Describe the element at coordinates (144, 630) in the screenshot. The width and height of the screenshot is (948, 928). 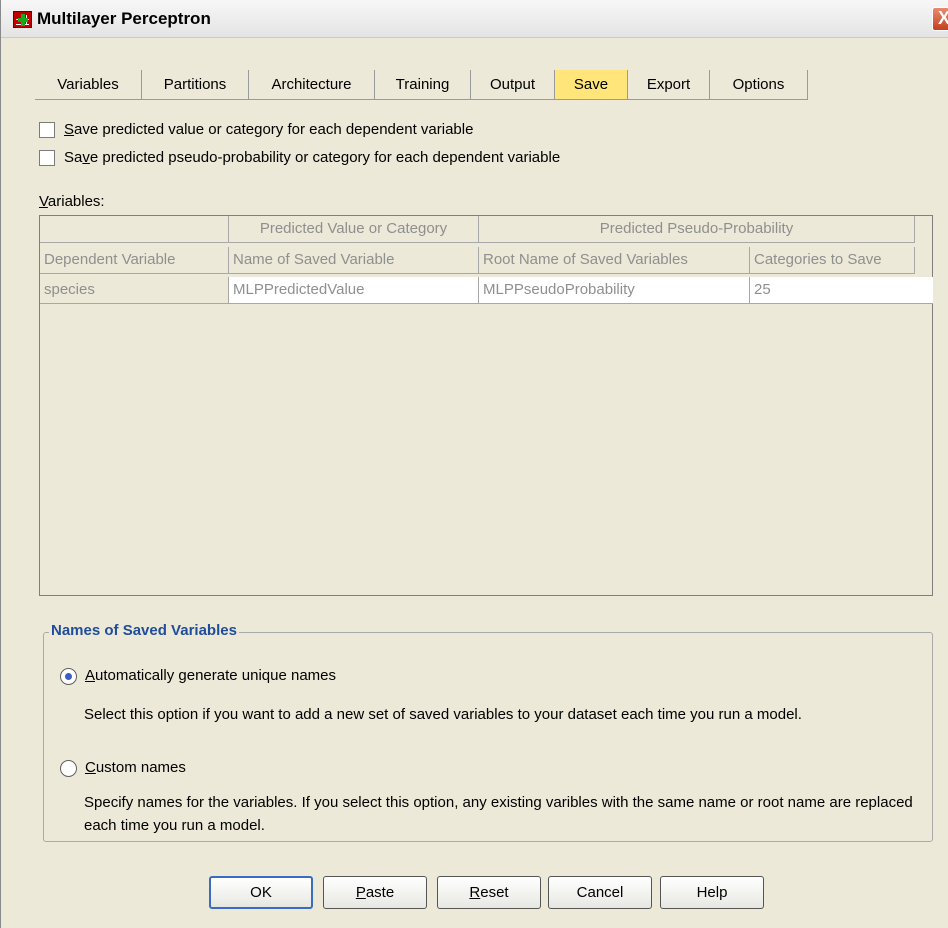
I see `names-group-title: Names of Saved Variables` at that location.